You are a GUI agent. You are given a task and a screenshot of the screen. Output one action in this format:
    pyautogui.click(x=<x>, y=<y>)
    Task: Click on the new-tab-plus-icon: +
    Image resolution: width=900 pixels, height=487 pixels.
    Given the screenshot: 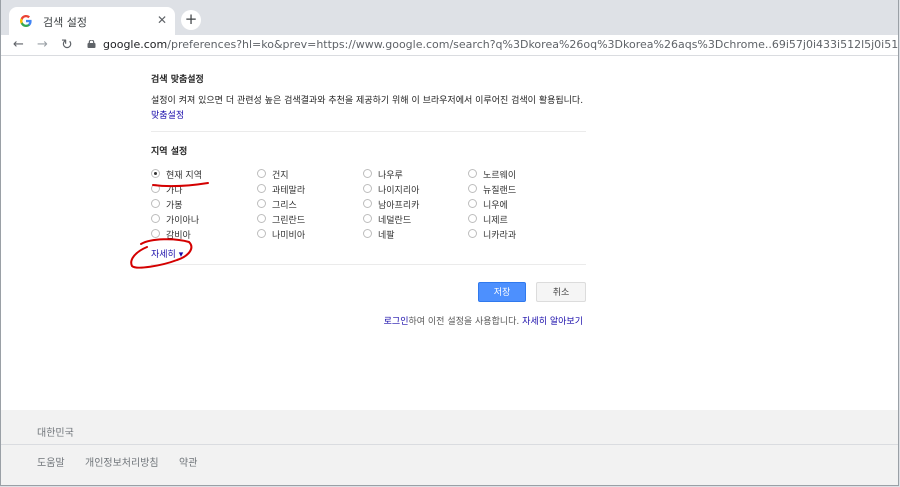 What is the action you would take?
    pyautogui.click(x=191, y=20)
    